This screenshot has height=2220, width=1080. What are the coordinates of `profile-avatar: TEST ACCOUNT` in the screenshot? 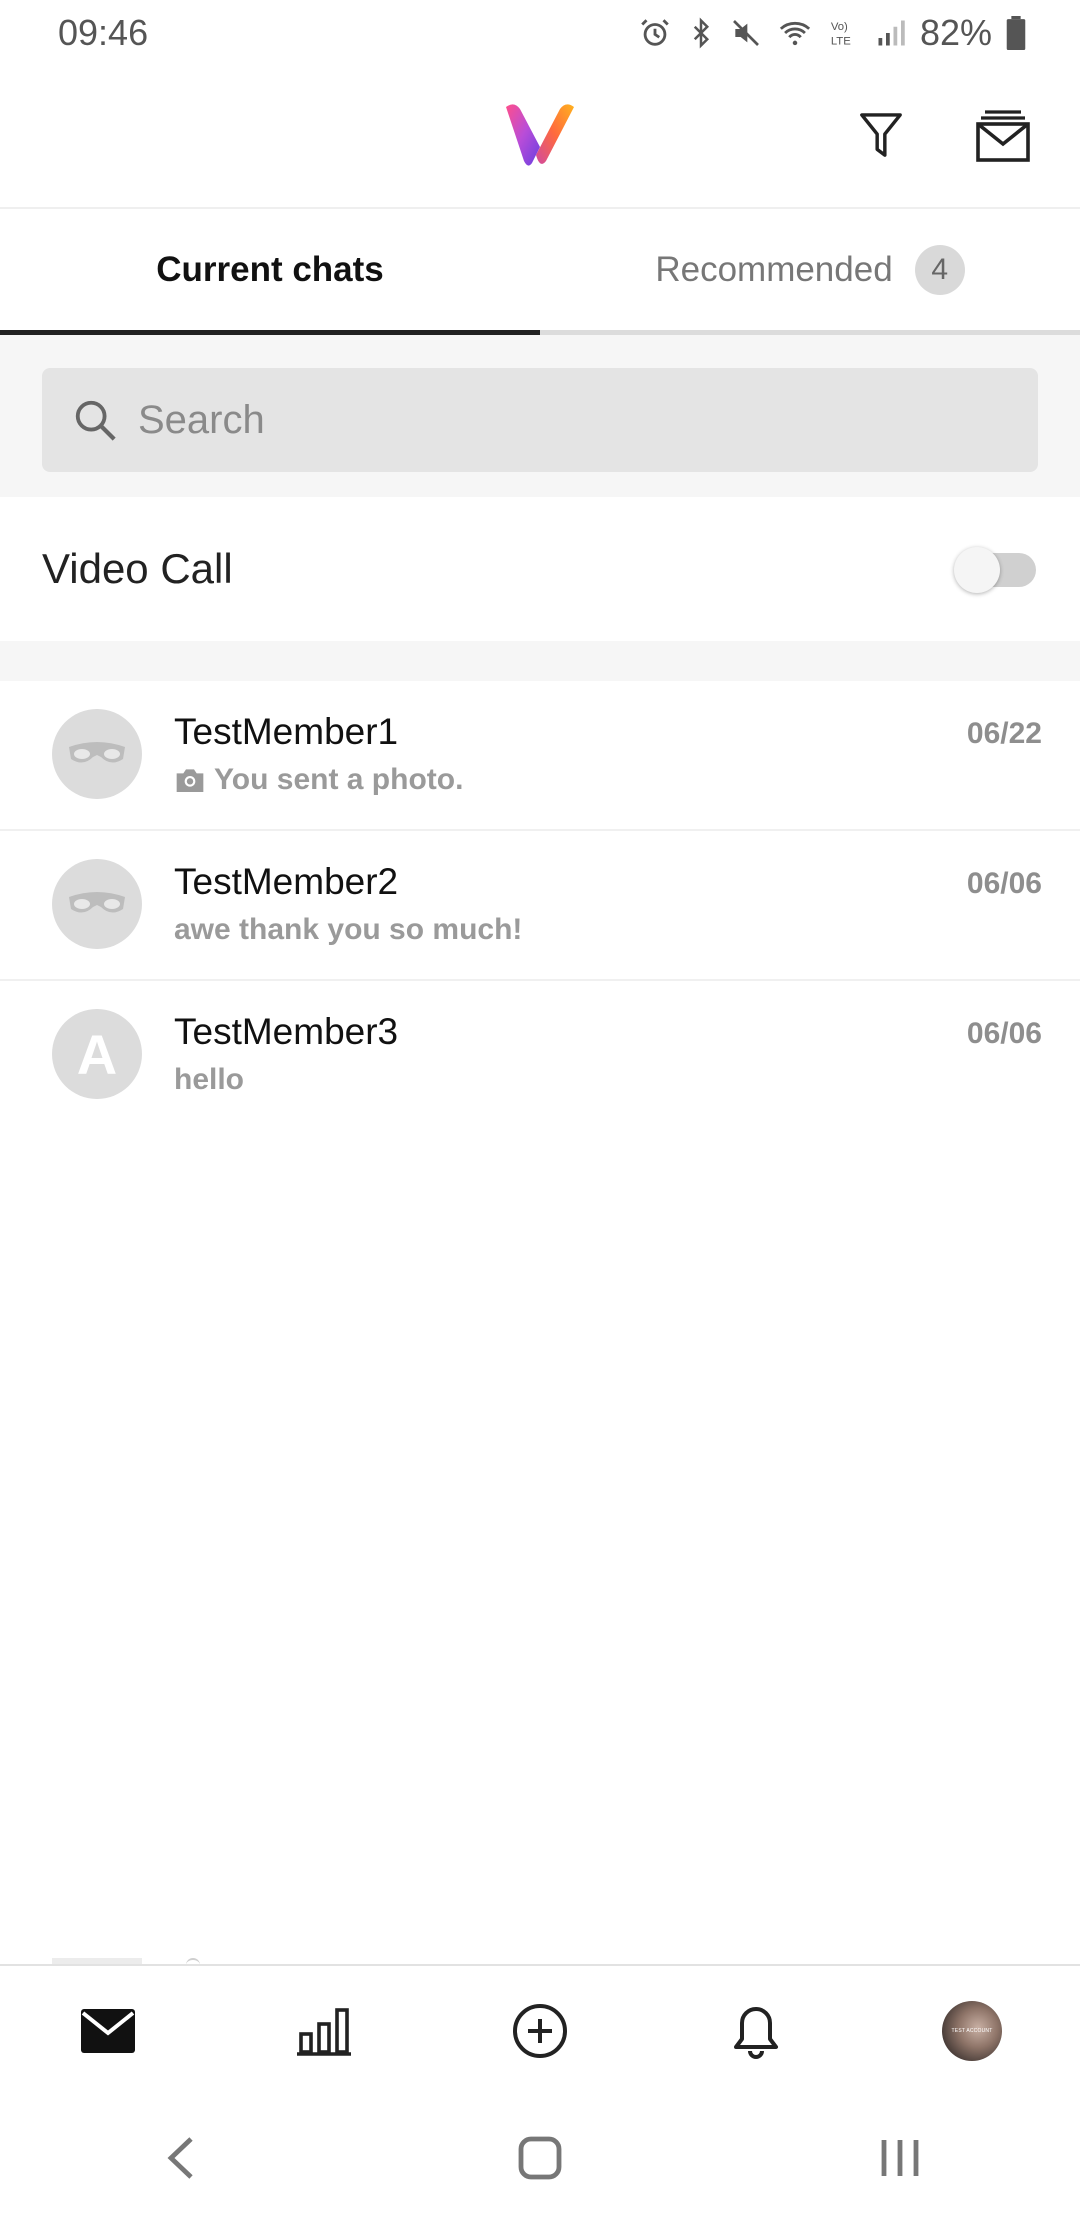 It's located at (972, 2031).